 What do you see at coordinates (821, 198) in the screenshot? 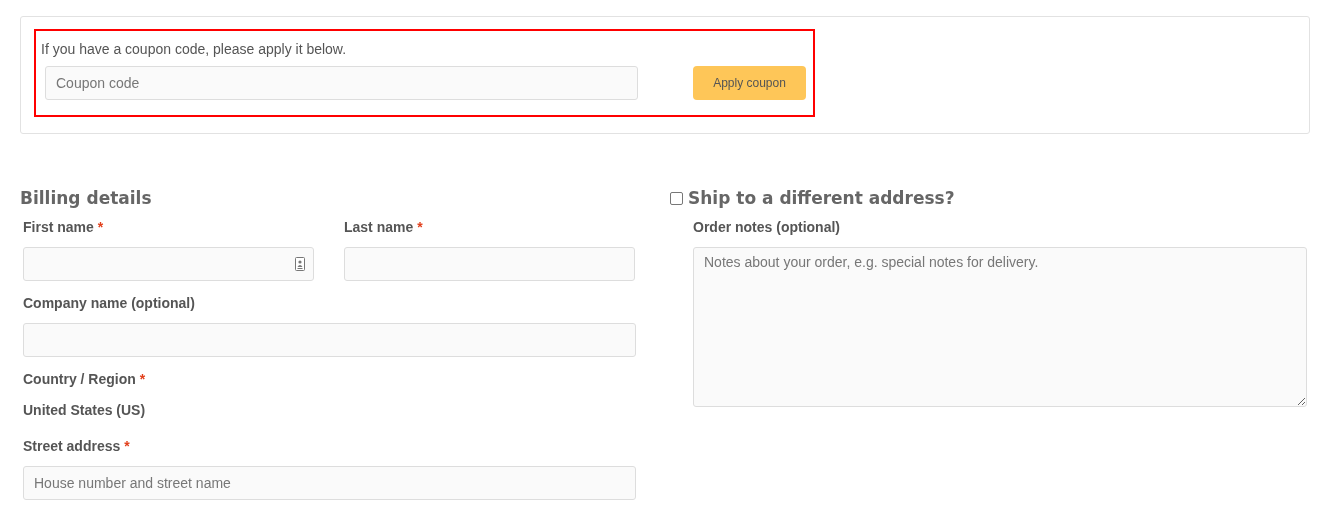
I see `section-heading: Ship to a different address?` at bounding box center [821, 198].